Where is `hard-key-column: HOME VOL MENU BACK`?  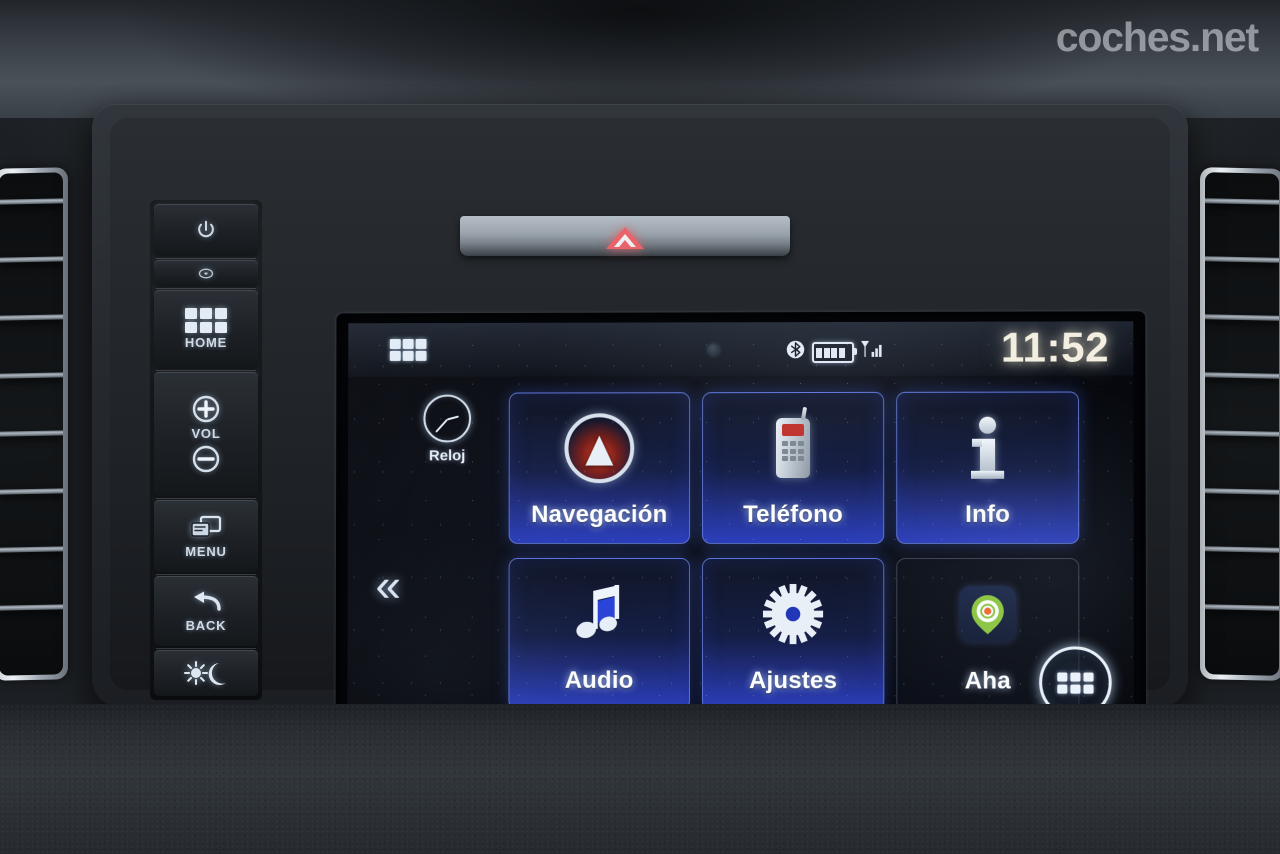 hard-key-column: HOME VOL MENU BACK is located at coordinates (206, 450).